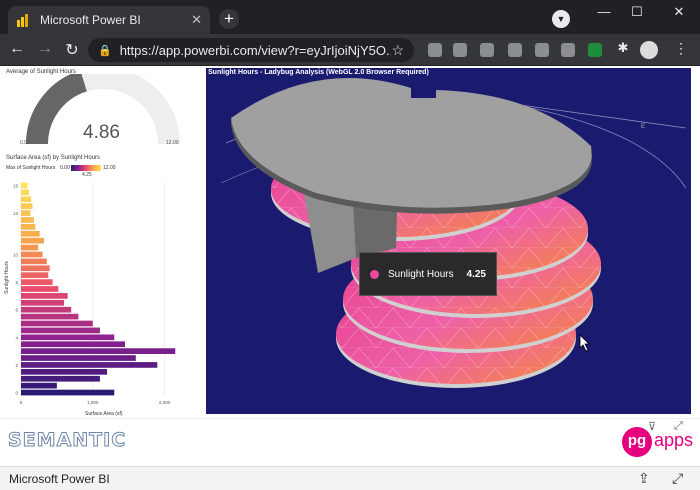  What do you see at coordinates (637, 14) in the screenshot?
I see `maximize-button: ☐` at bounding box center [637, 14].